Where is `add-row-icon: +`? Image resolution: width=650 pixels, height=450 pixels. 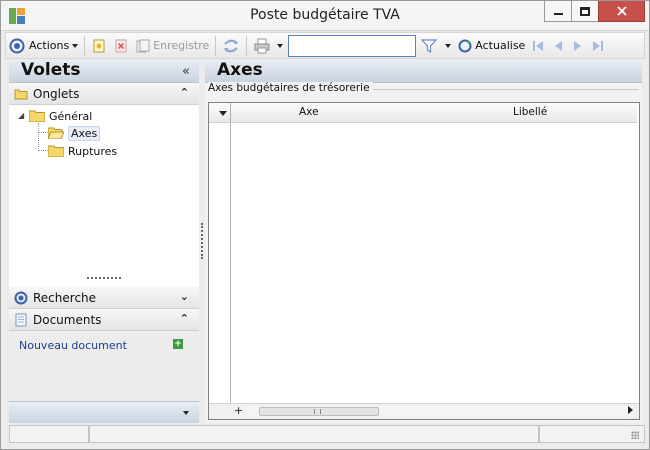 add-row-icon: + is located at coordinates (238, 410).